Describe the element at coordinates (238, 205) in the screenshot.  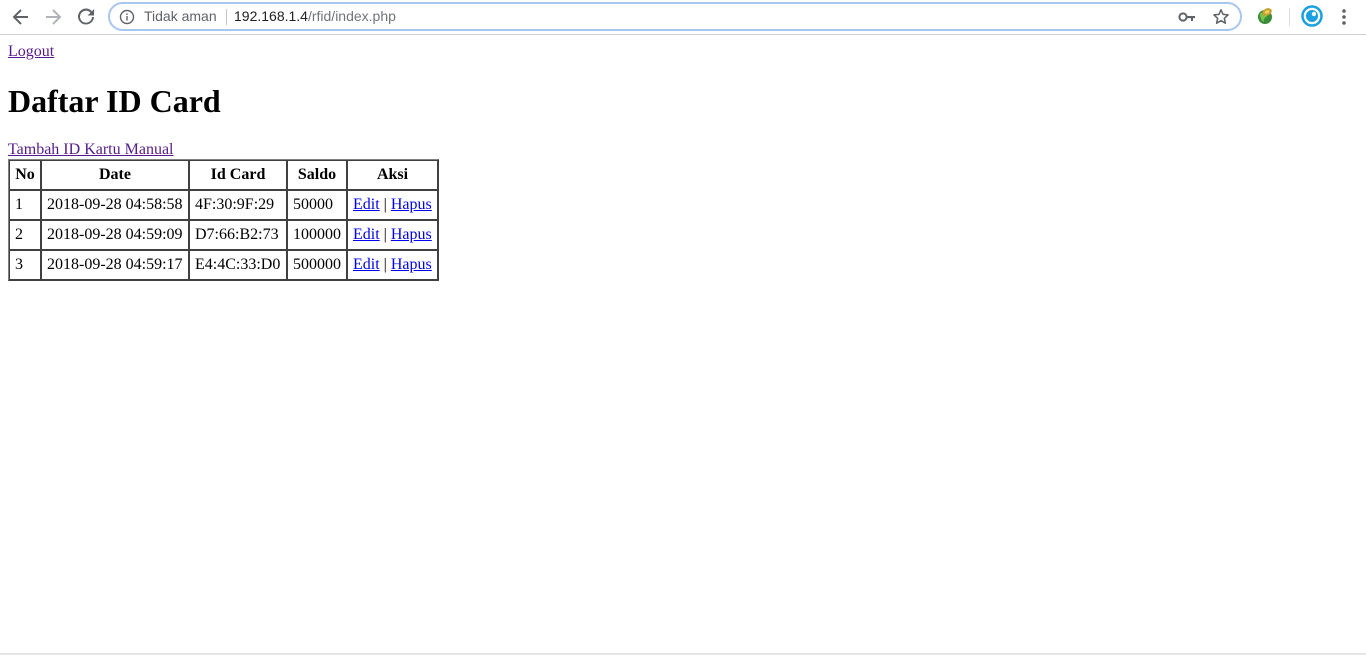
I see `cell-id-card: 4F:30:9F:29` at that location.